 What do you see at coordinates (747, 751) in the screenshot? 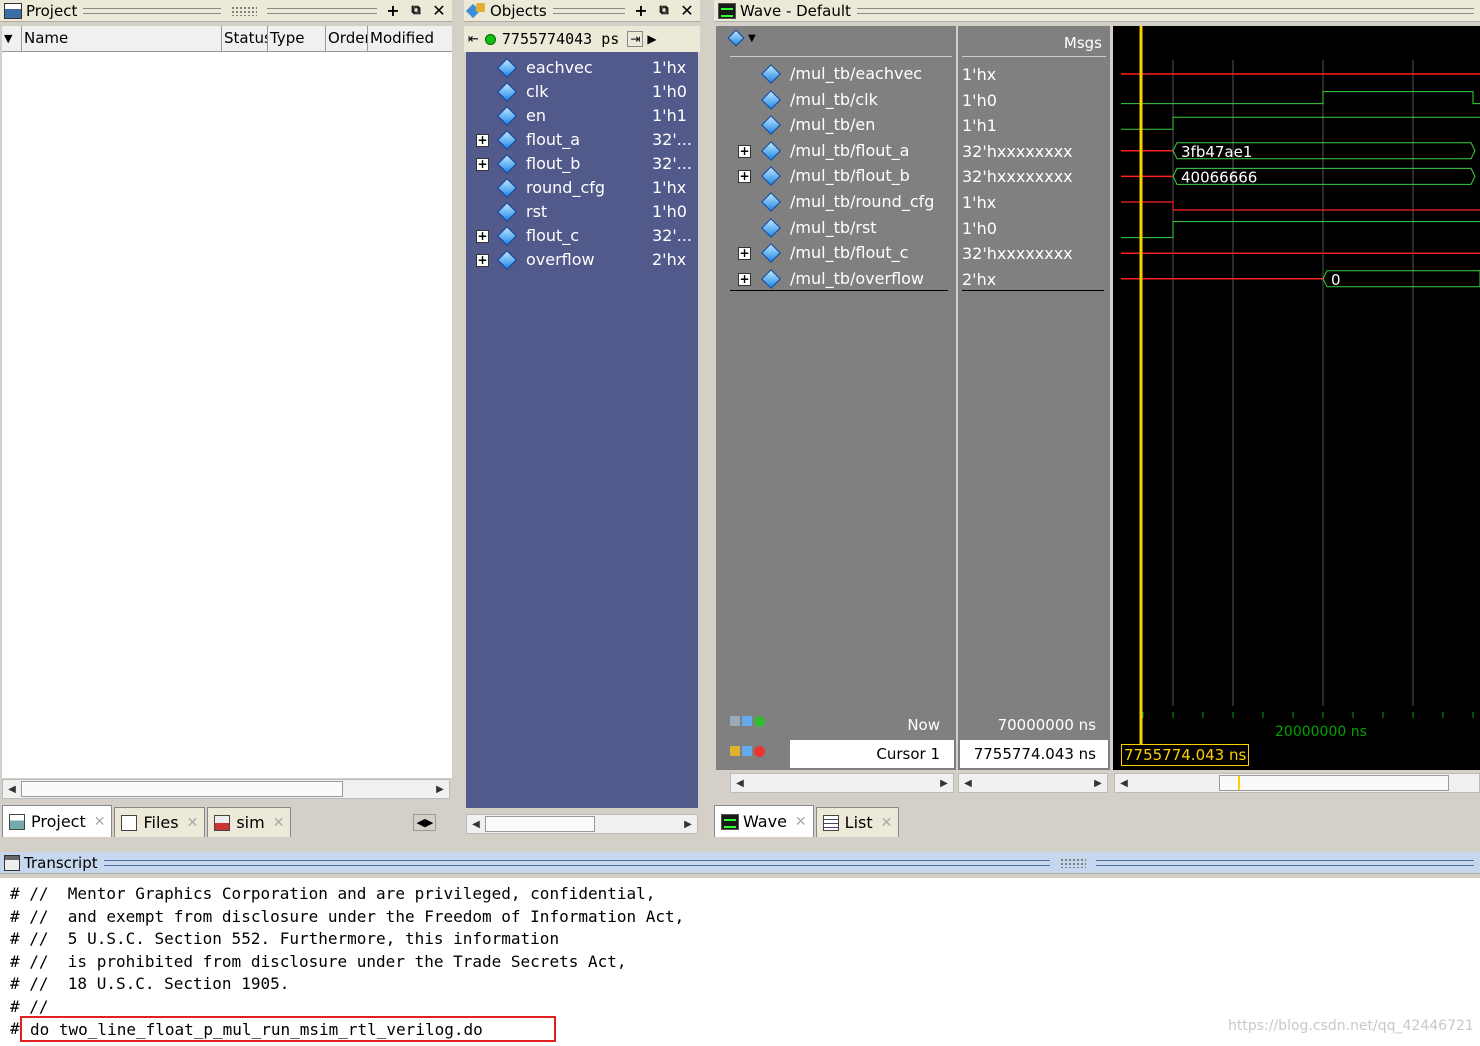
I see `lock-cursor-icon` at bounding box center [747, 751].